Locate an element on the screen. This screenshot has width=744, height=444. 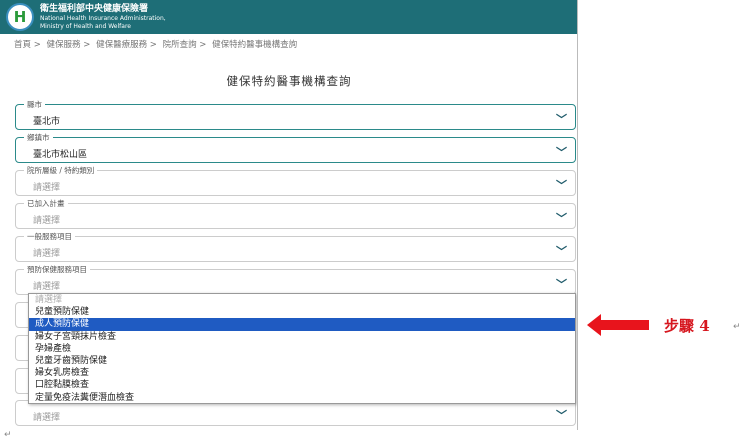
field-label: 院所層級 / 特約類別 is located at coordinates (61, 170).